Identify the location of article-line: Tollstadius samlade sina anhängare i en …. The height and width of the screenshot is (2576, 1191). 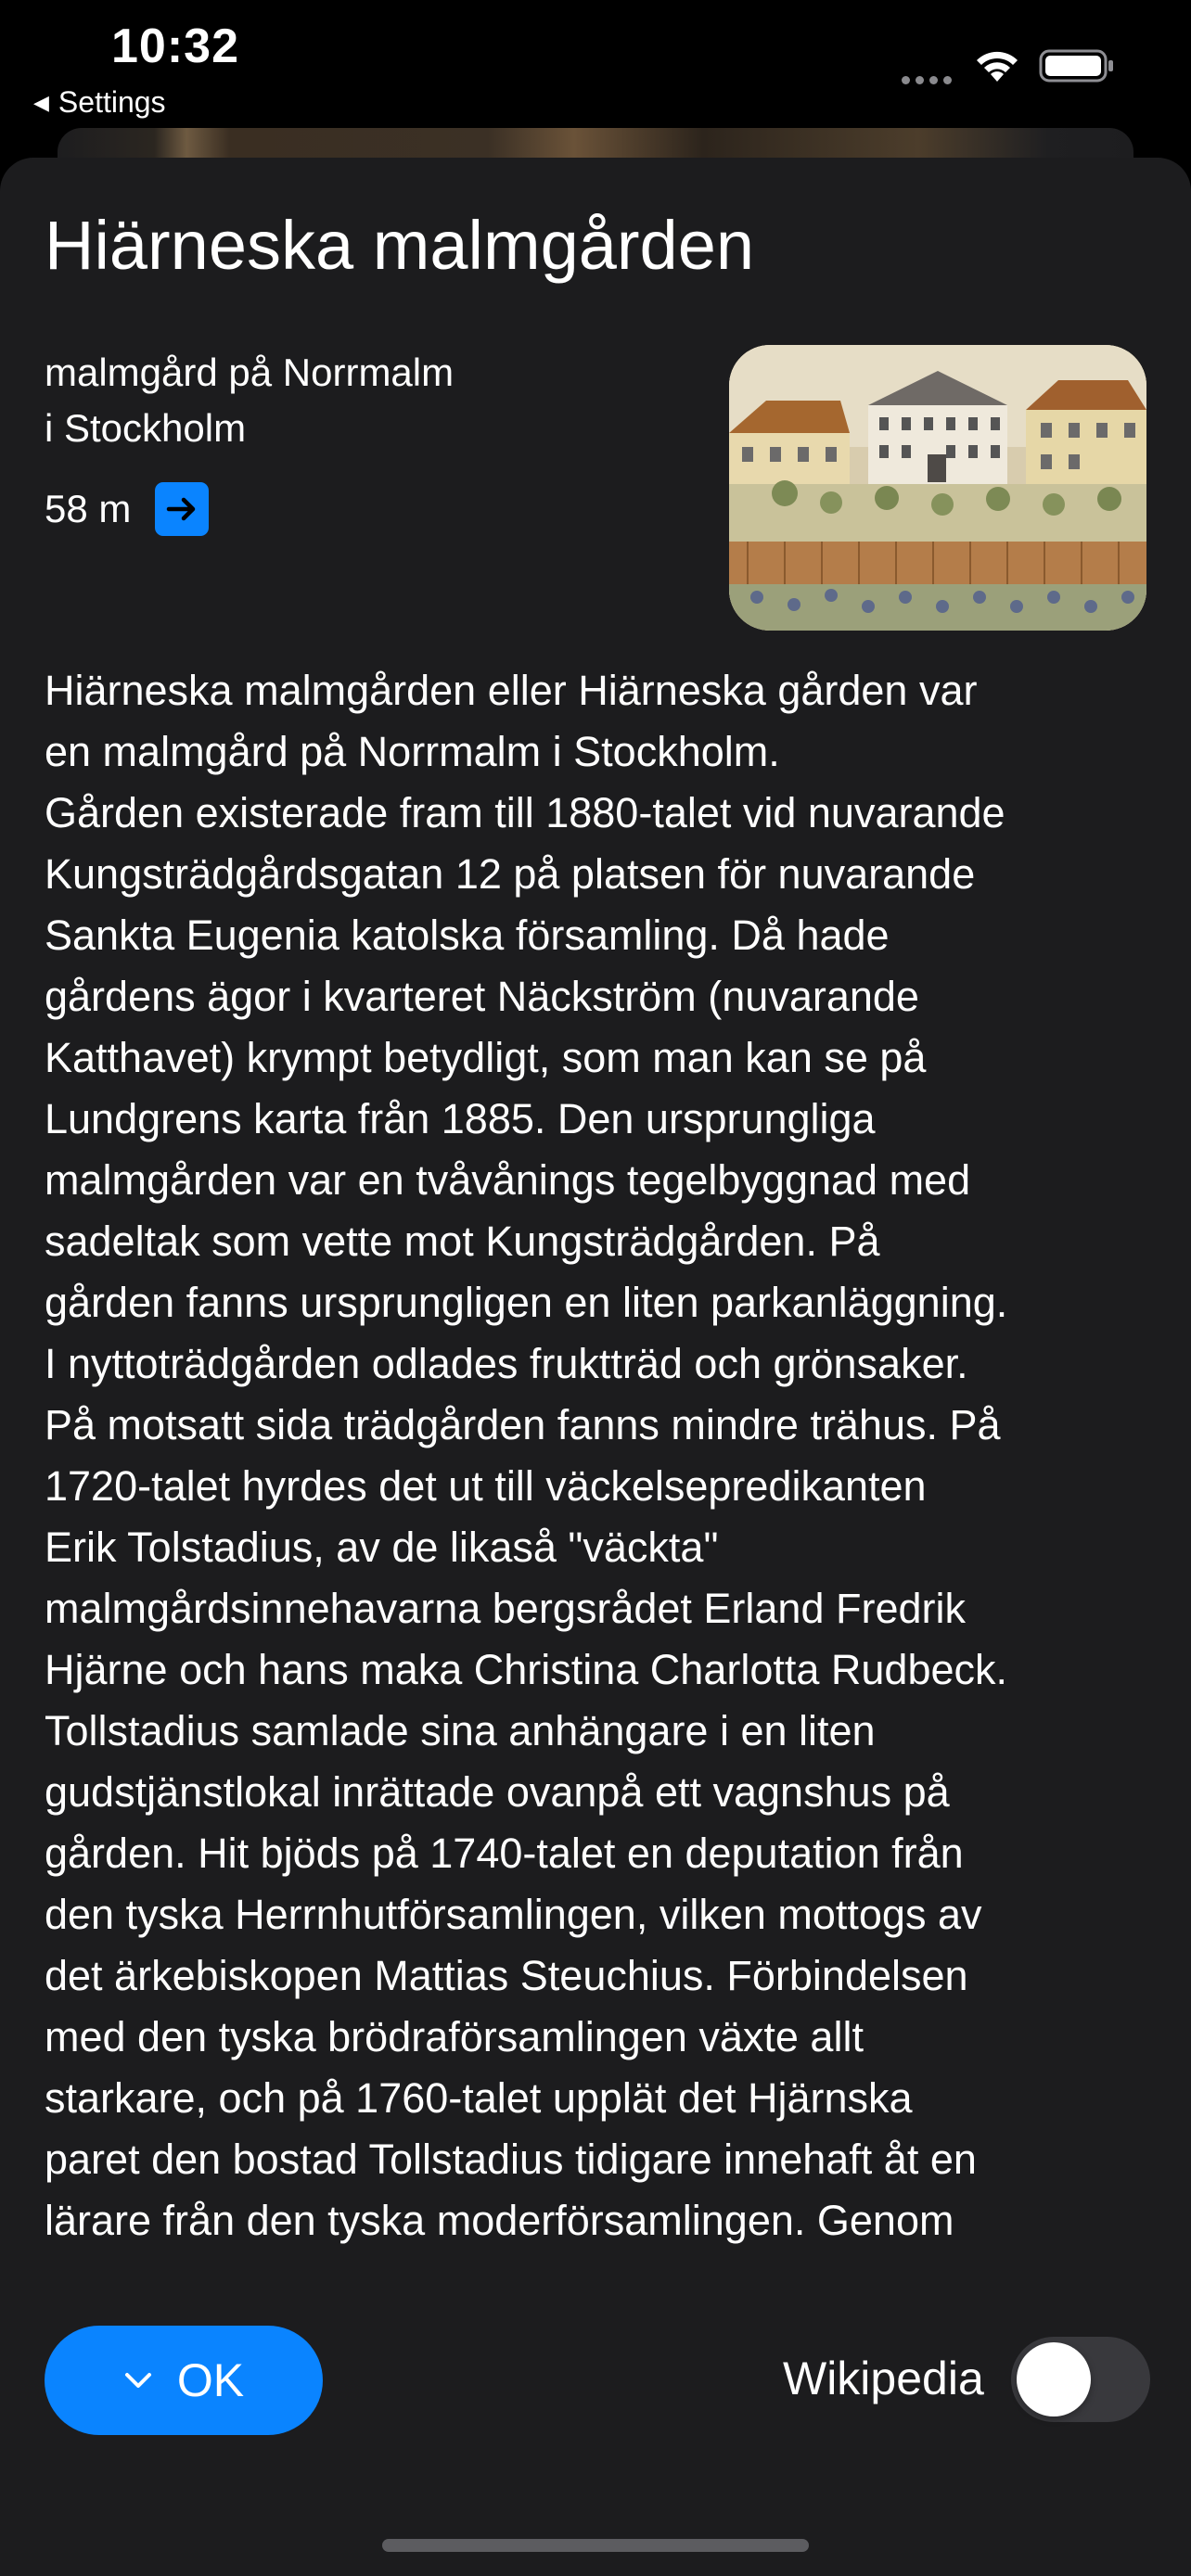
(460, 1731).